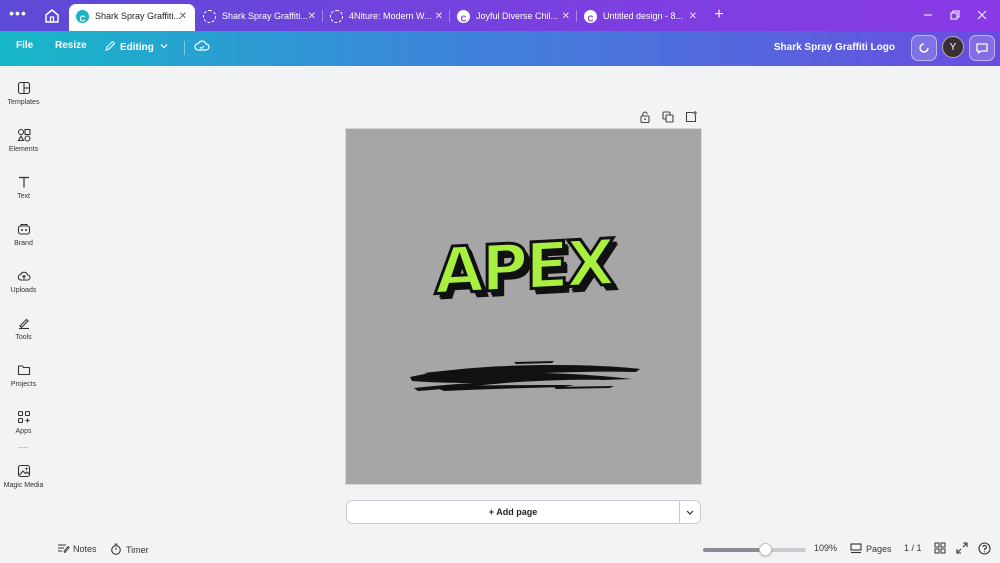  What do you see at coordinates (940, 549) in the screenshot?
I see `grid-view-icon` at bounding box center [940, 549].